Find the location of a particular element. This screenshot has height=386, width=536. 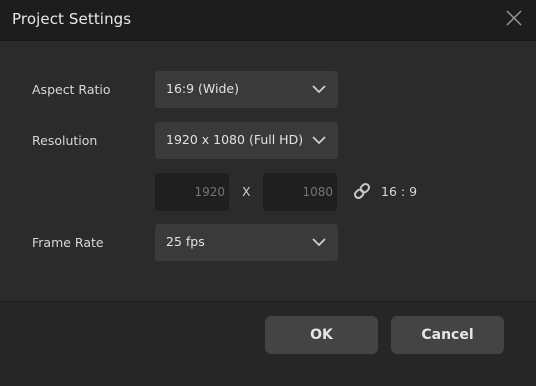

resolution-select: 1920 x 1080 (Full HD) is located at coordinates (246, 140).